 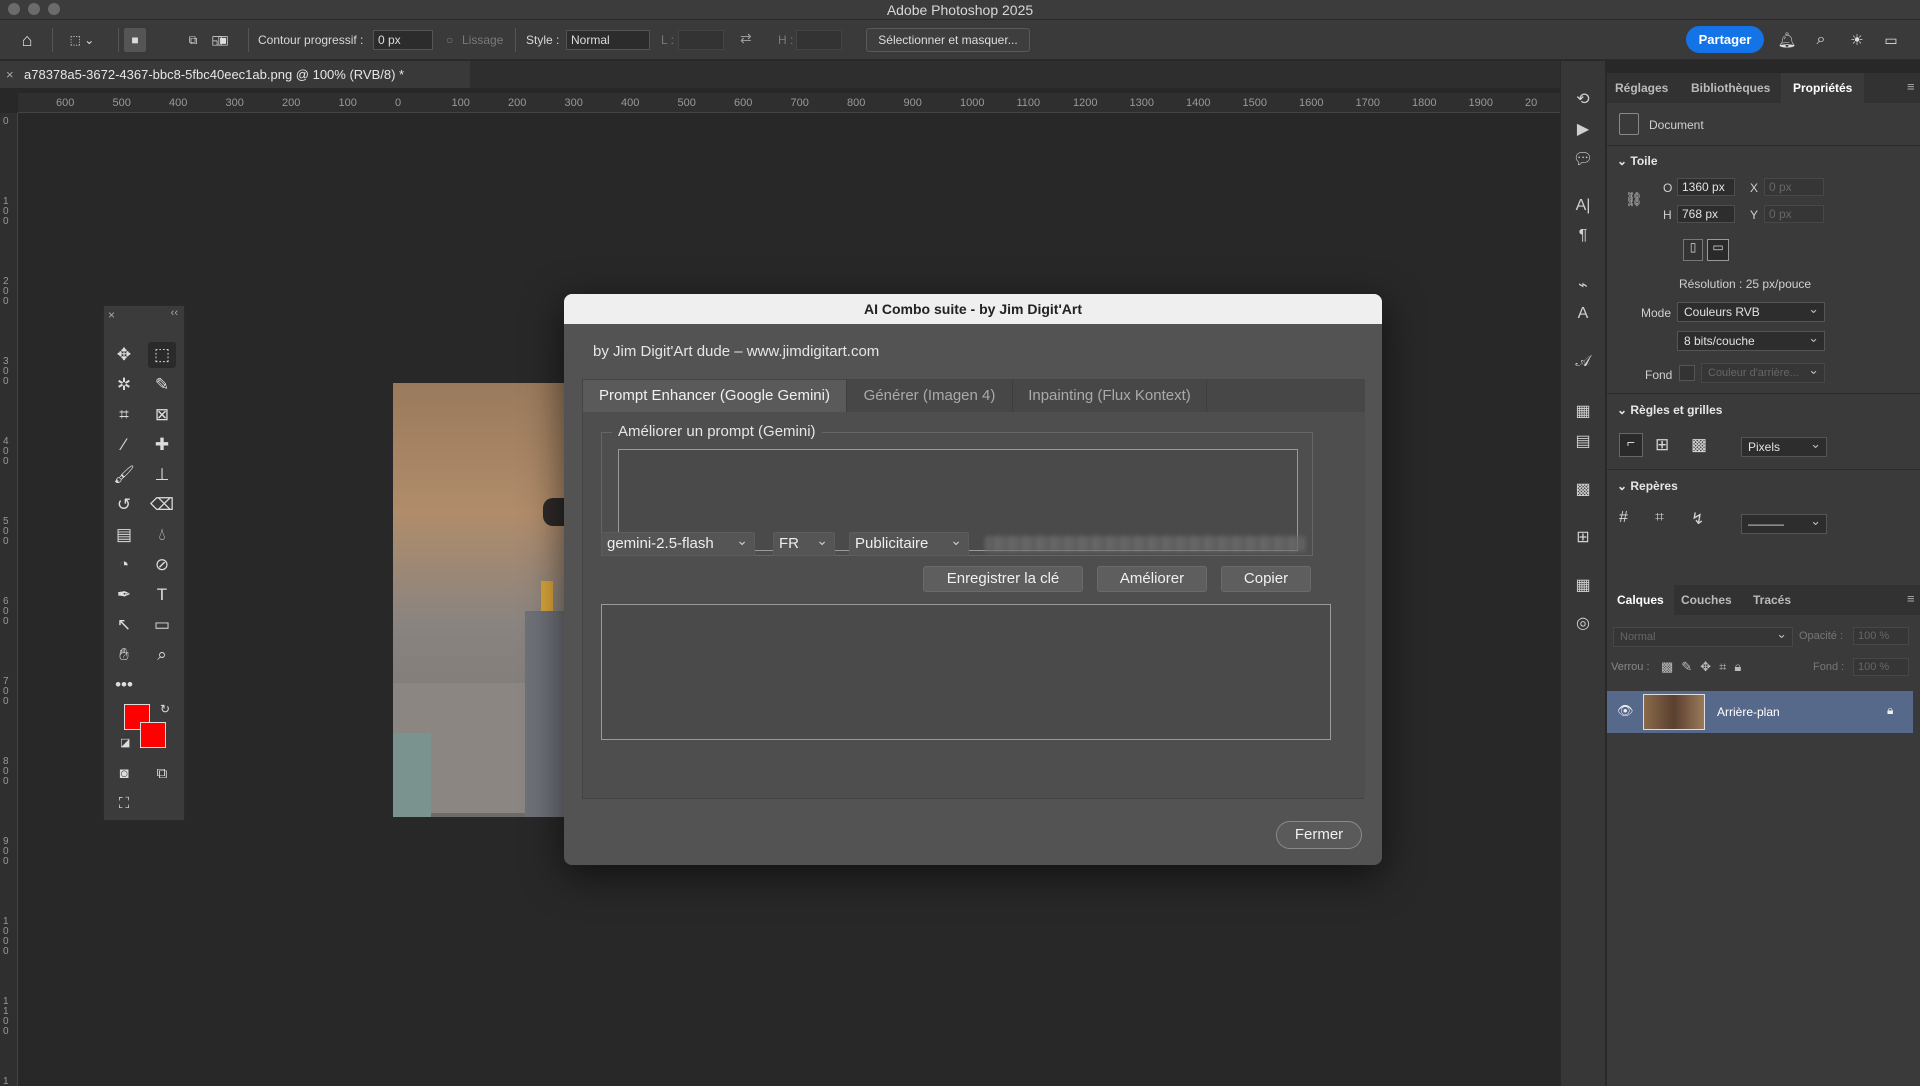 I want to click on notes-icon: ▤, so click(x=1583, y=442).